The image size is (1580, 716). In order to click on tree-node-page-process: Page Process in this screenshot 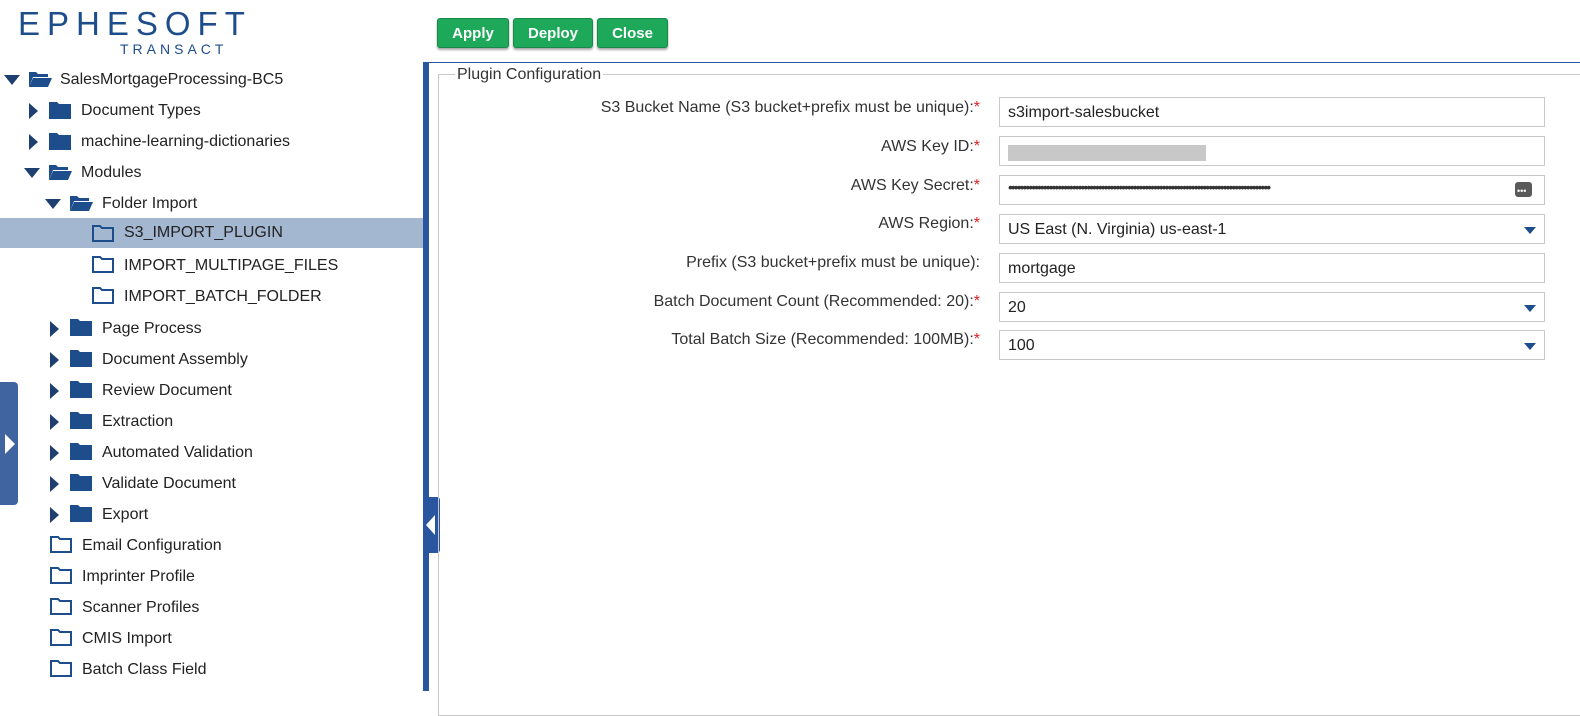, I will do `click(211, 329)`.